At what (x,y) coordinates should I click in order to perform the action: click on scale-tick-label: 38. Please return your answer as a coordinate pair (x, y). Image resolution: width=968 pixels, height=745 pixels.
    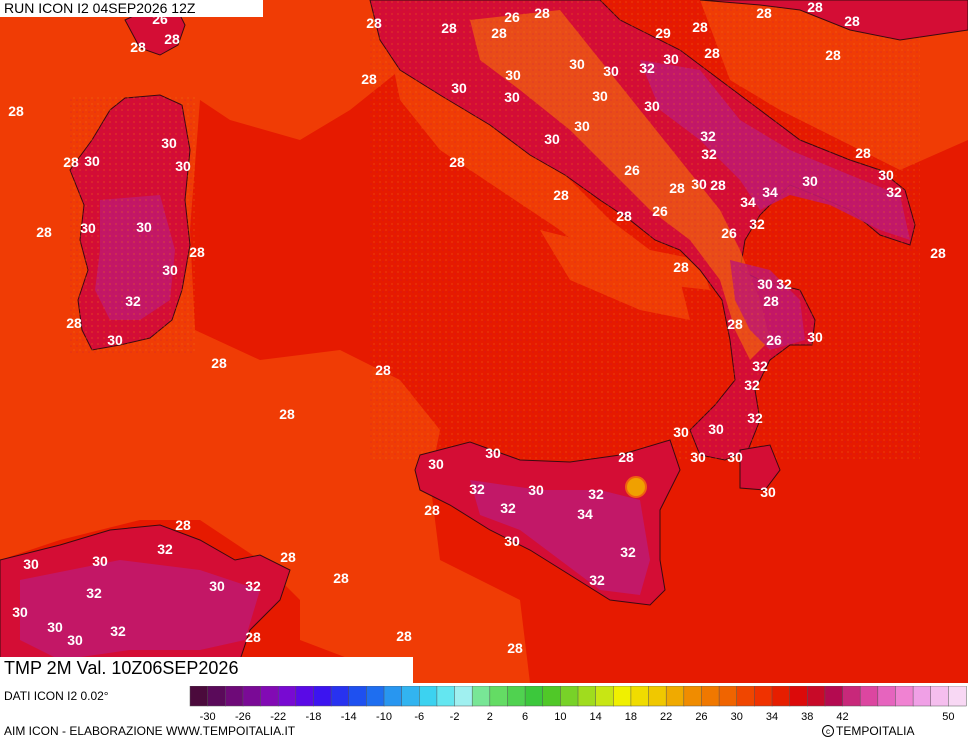
    Looking at the image, I should click on (807, 717).